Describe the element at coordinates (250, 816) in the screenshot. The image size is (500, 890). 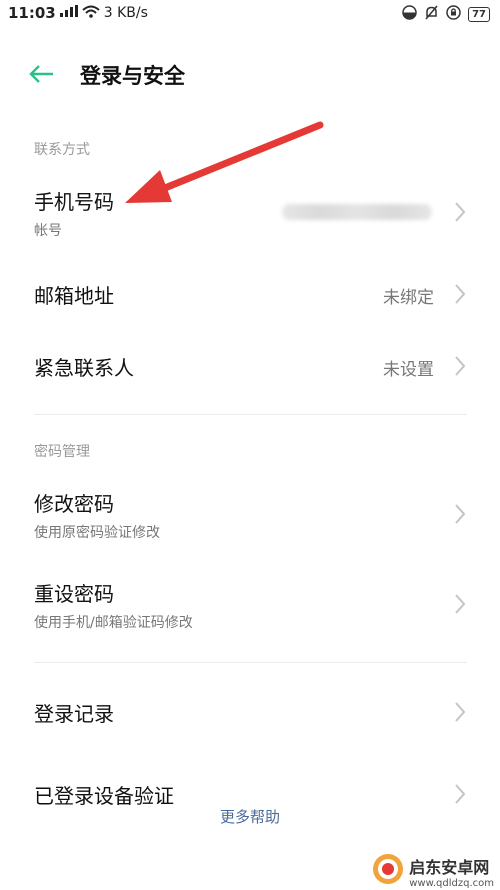
I see `more-help-link: 更多帮助` at that location.